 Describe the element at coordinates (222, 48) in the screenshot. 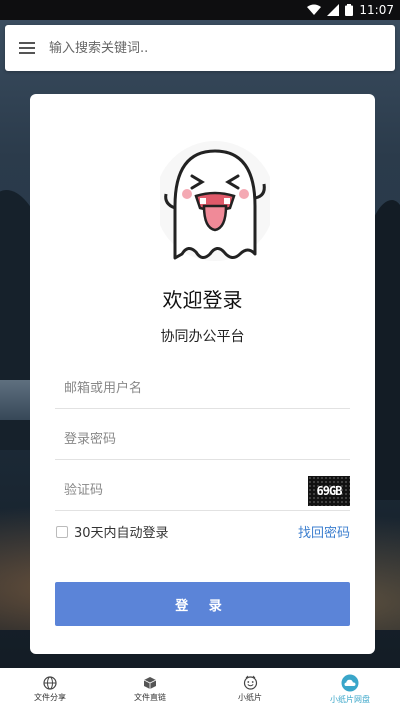

I see `search-input` at that location.